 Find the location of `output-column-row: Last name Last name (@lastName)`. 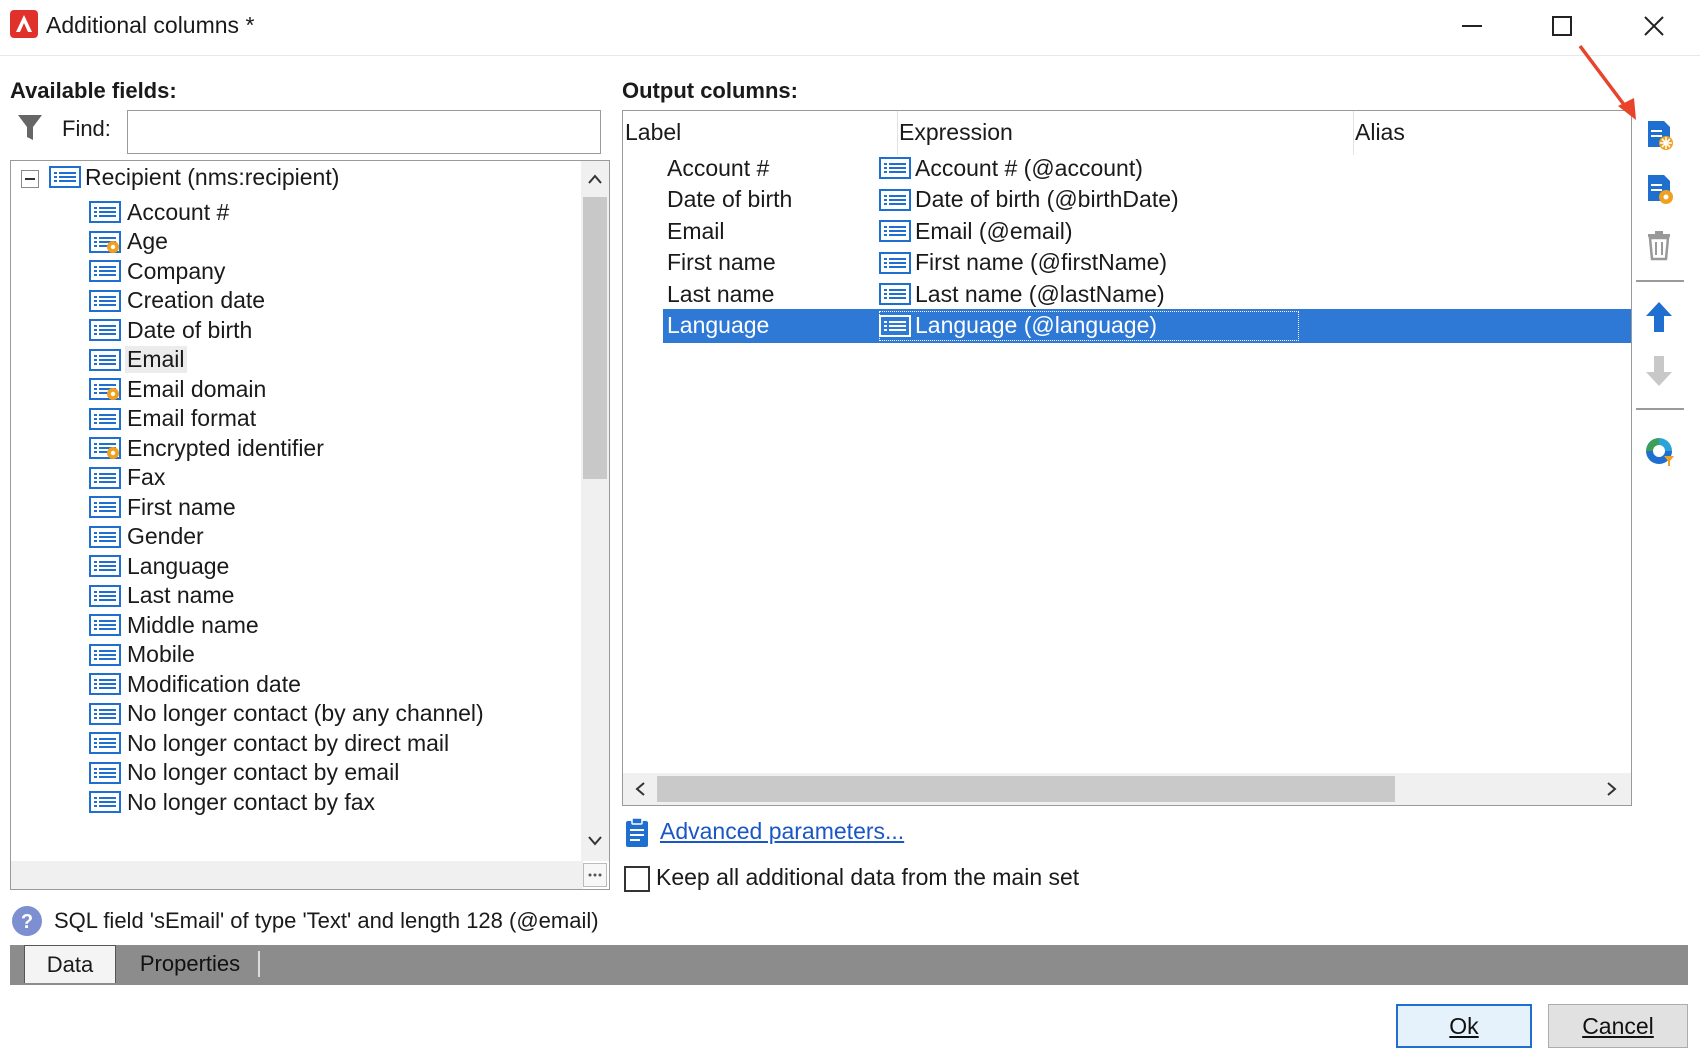

output-column-row: Last name Last name (@lastName) is located at coordinates (1147, 294).